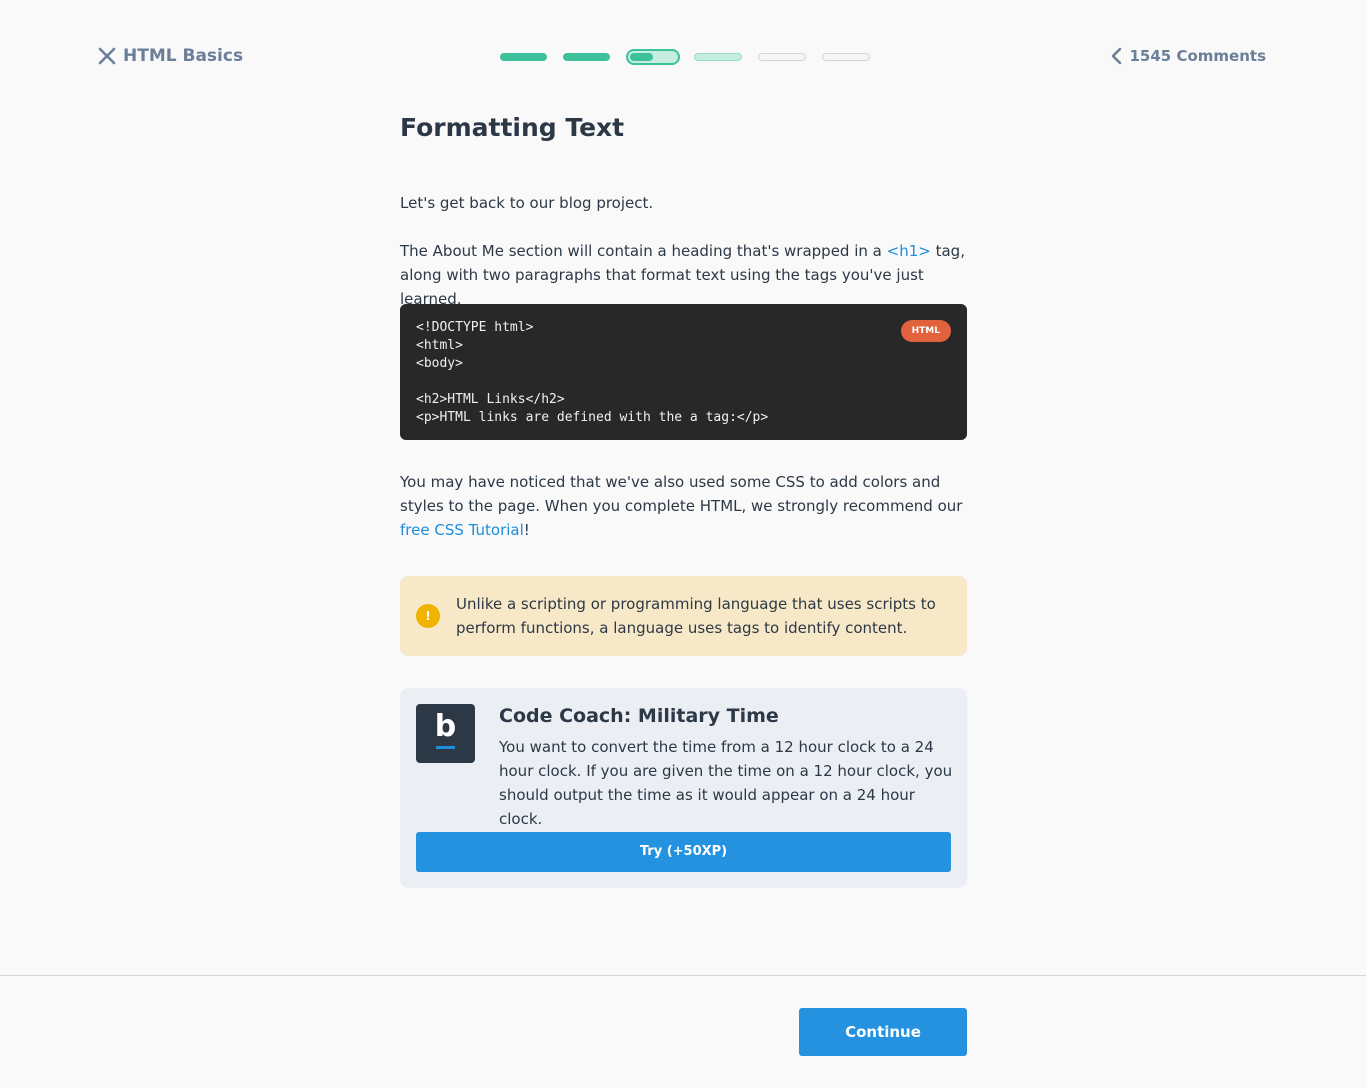  Describe the element at coordinates (641, 57) in the screenshot. I see `progress-step-fill` at that location.